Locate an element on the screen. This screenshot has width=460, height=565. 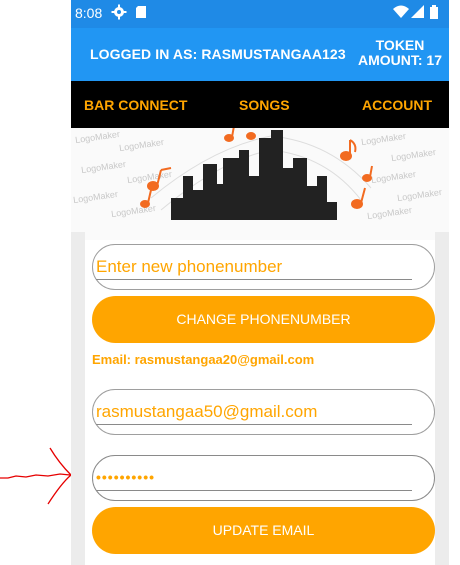
nav-bar: BAR CONNECT SONGS ACCOUNT is located at coordinates (260, 104).